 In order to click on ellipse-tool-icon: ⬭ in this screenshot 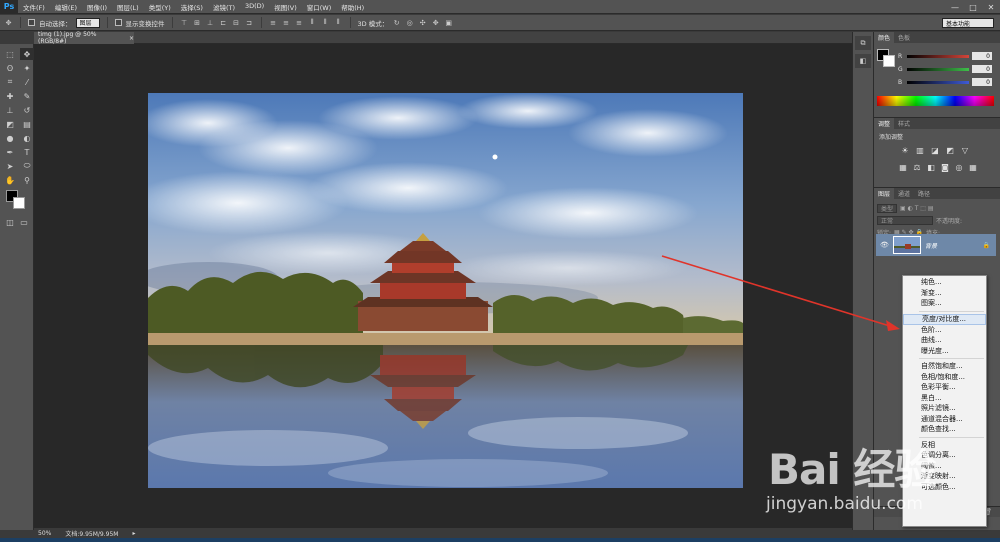, I will do `click(27, 166)`.